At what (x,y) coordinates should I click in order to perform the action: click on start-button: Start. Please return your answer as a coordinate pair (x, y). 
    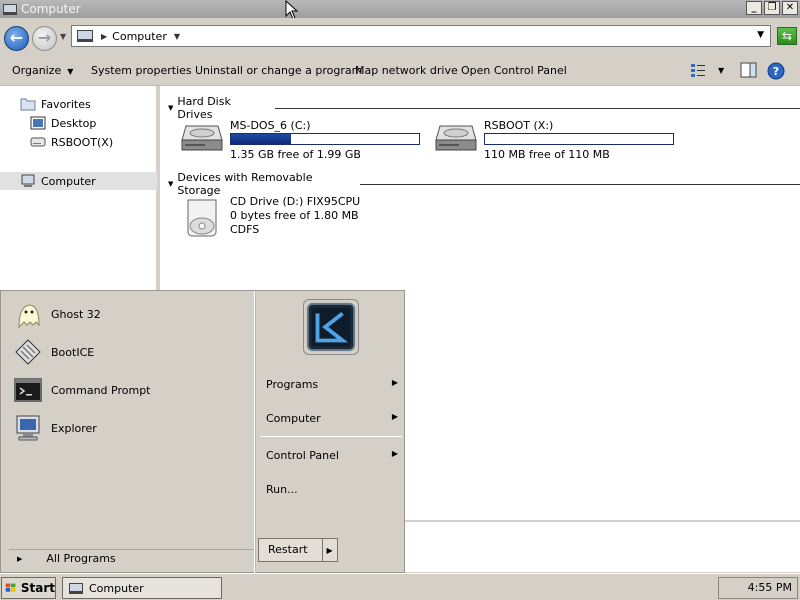
    Looking at the image, I should click on (28, 588).